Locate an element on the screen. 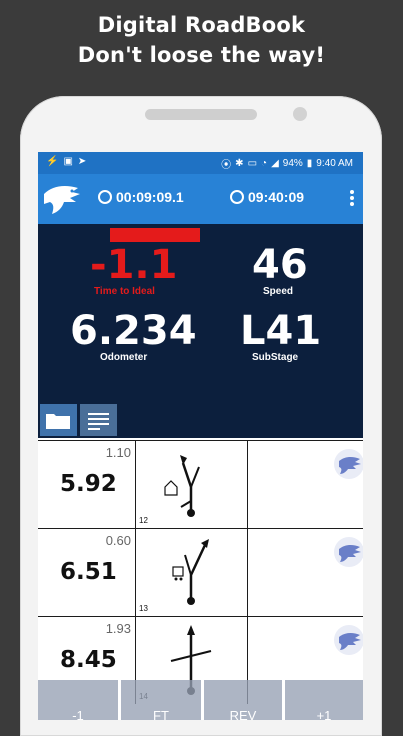 The image size is (403, 736). status-left-icons: ⚡▣➤ is located at coordinates (68, 161).